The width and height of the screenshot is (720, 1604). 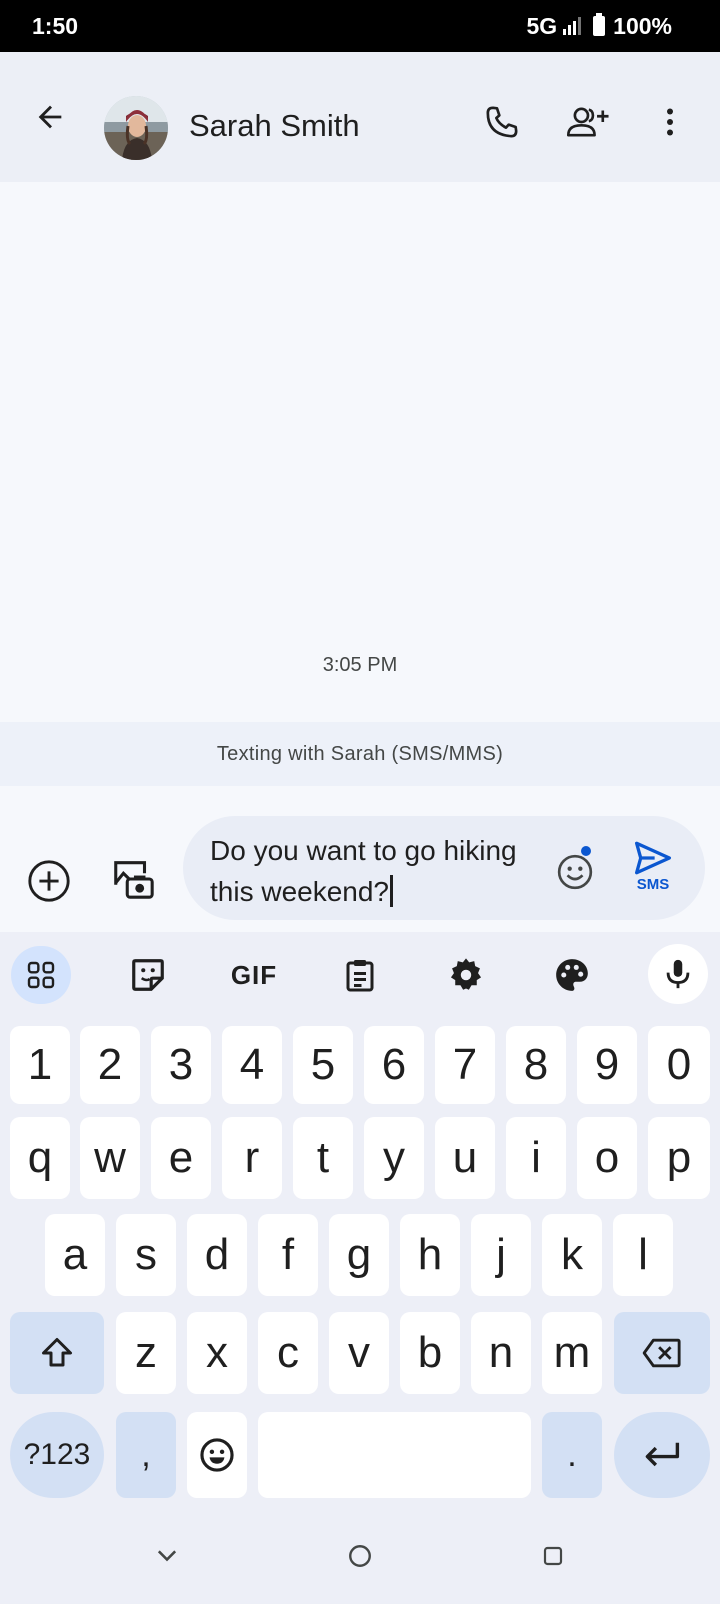 What do you see at coordinates (572, 1255) in the screenshot?
I see `key-k: k` at bounding box center [572, 1255].